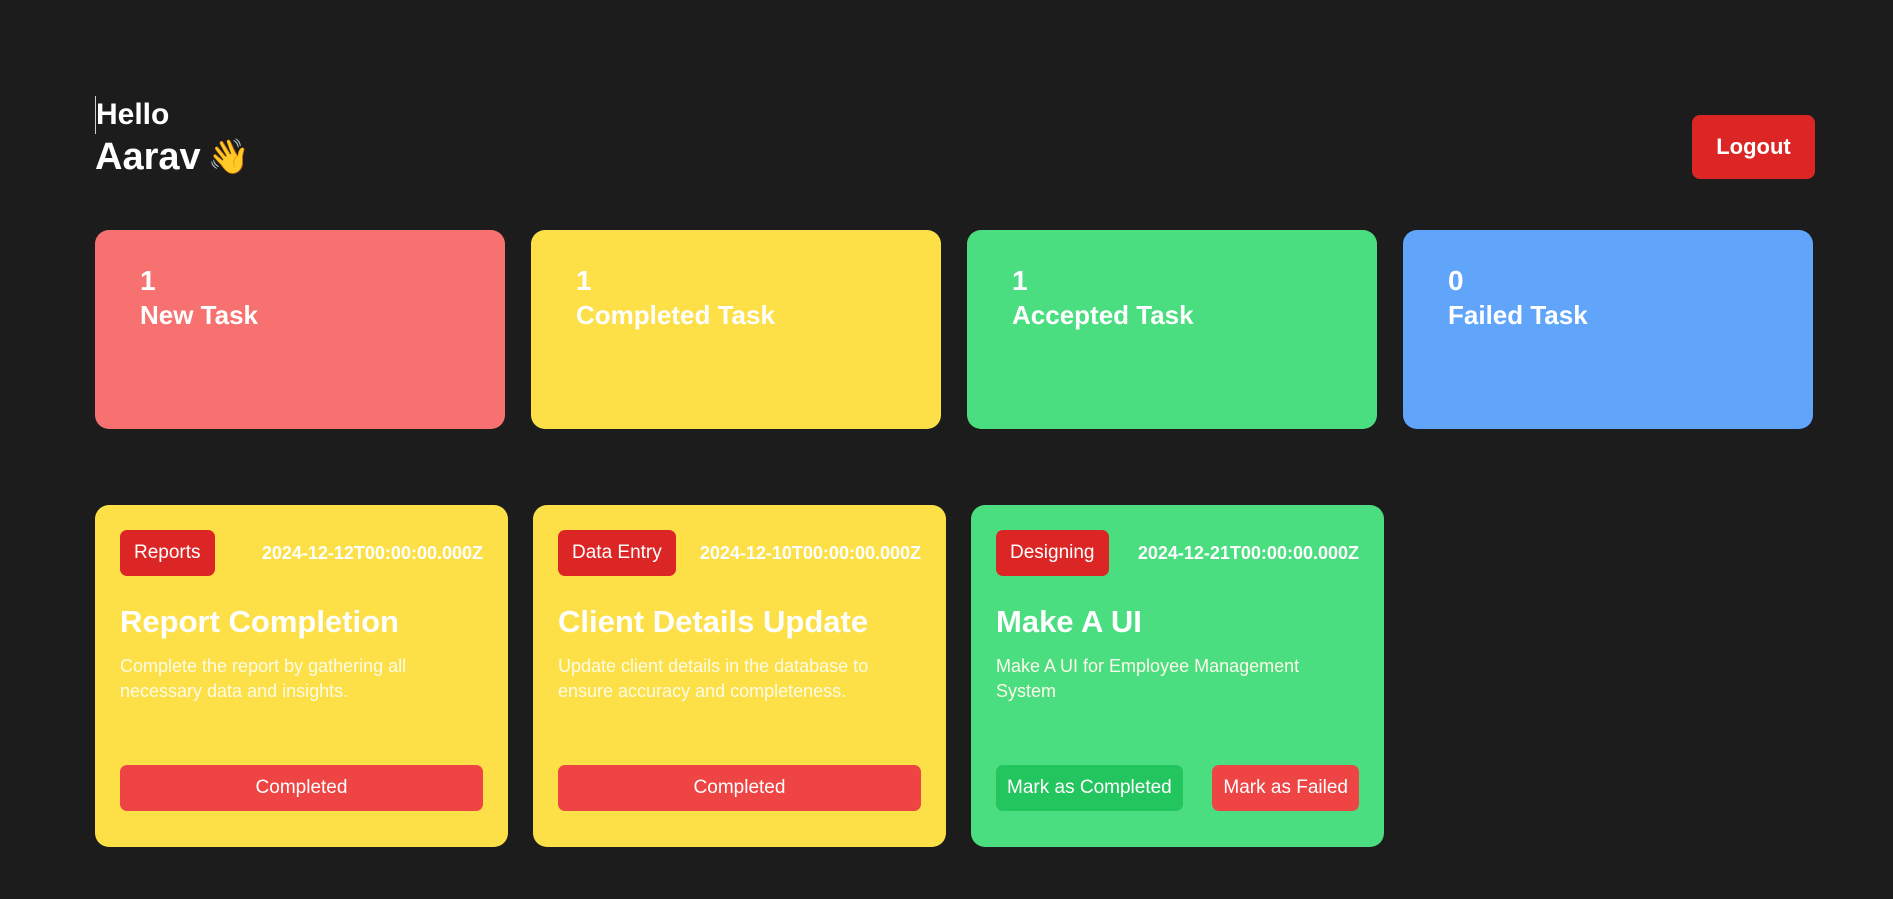  I want to click on mark-completed-button: Mark as Completed, so click(1089, 788).